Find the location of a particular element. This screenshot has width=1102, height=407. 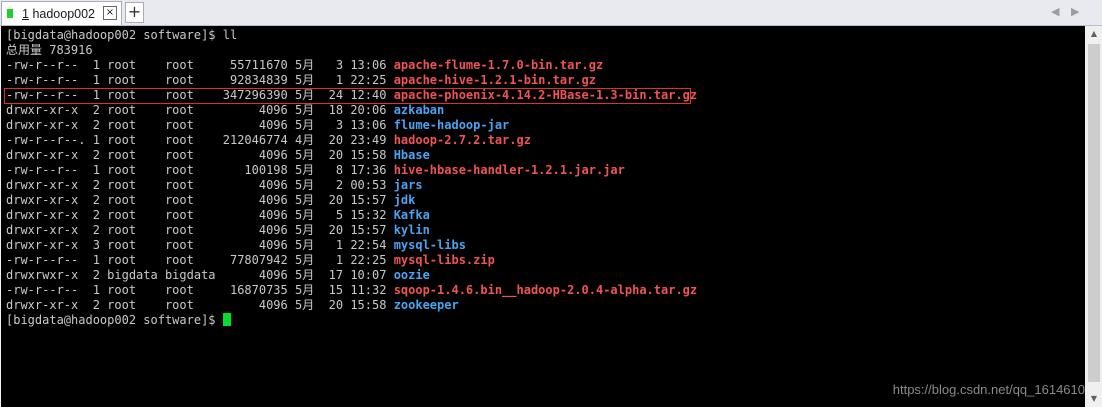

directory-name: flume-hadoop-jar is located at coordinates (451, 125).